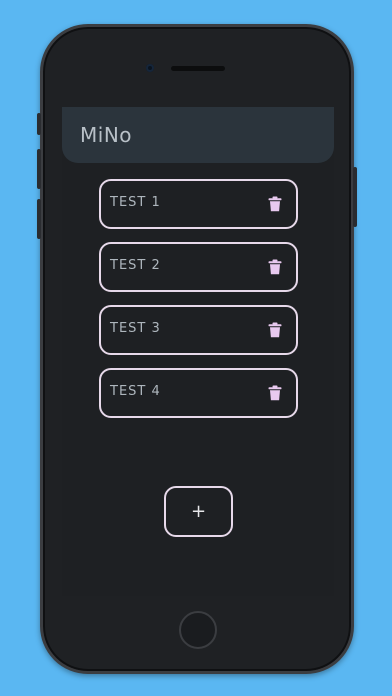 The image size is (392, 696). What do you see at coordinates (135, 391) in the screenshot?
I see `note-label: TEST 4` at bounding box center [135, 391].